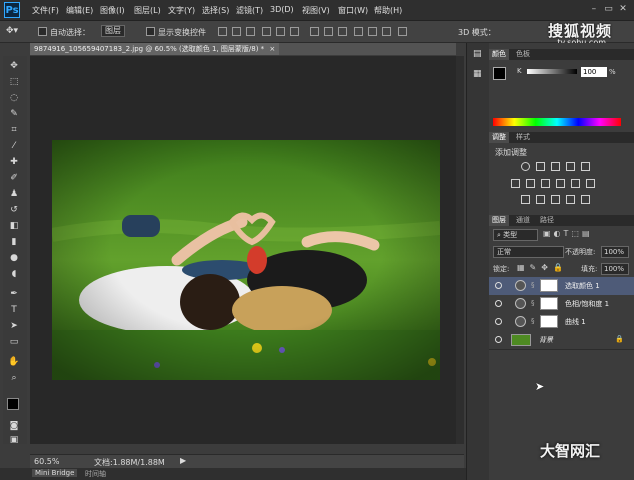 This screenshot has width=634, height=480. I want to click on move-tool-icon: ✥▾, so click(12, 31).